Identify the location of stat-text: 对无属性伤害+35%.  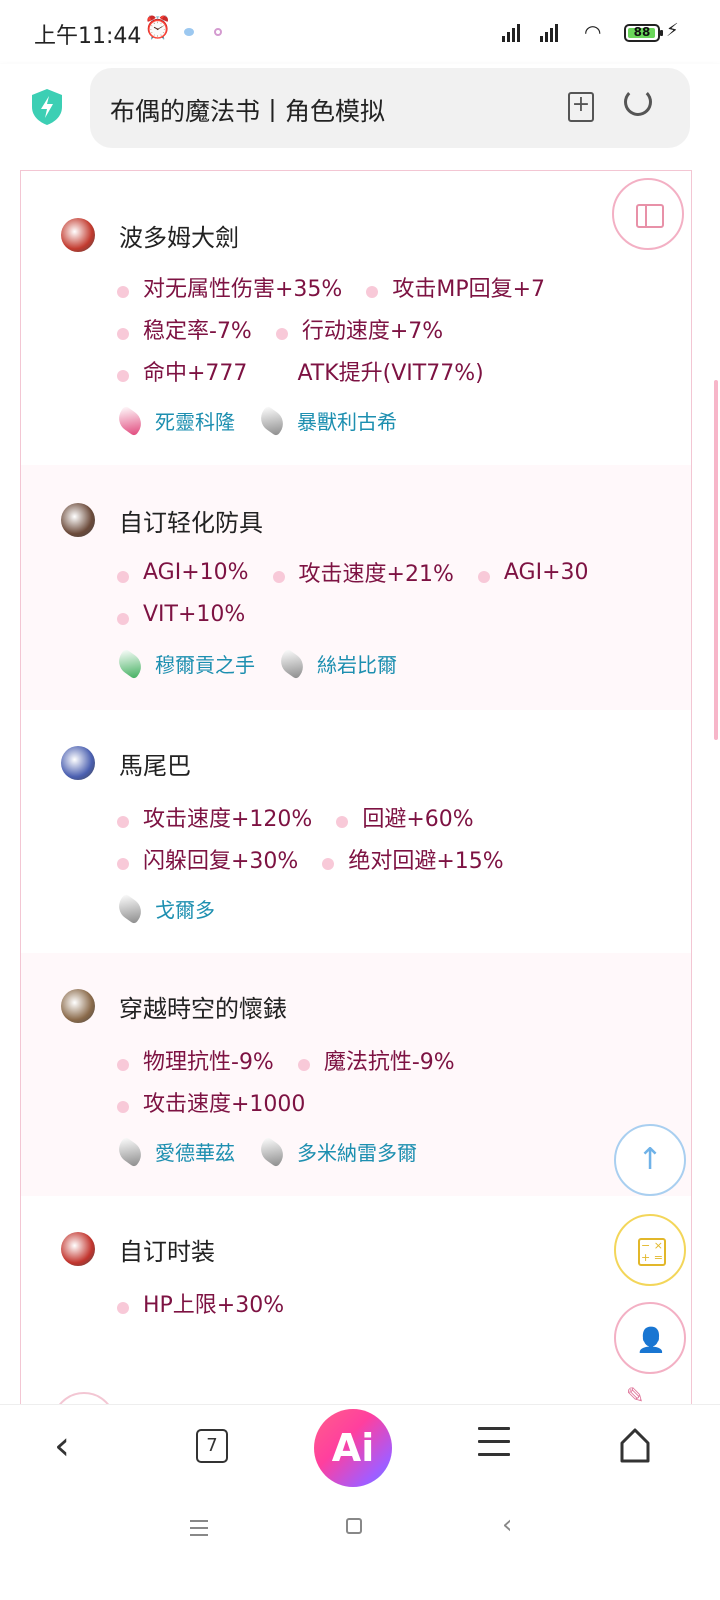
(243, 289).